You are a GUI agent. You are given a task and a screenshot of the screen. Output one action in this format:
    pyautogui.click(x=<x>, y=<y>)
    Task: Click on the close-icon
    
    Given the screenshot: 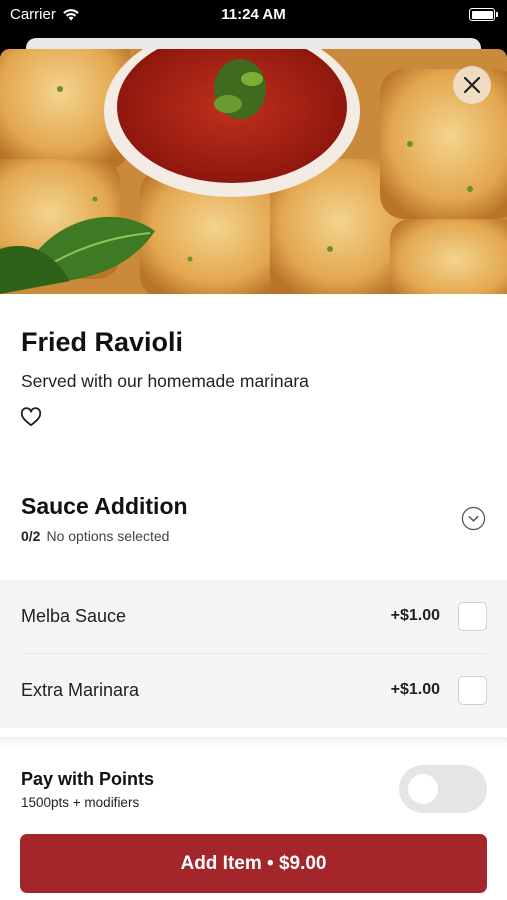 What is the action you would take?
    pyautogui.click(x=472, y=85)
    